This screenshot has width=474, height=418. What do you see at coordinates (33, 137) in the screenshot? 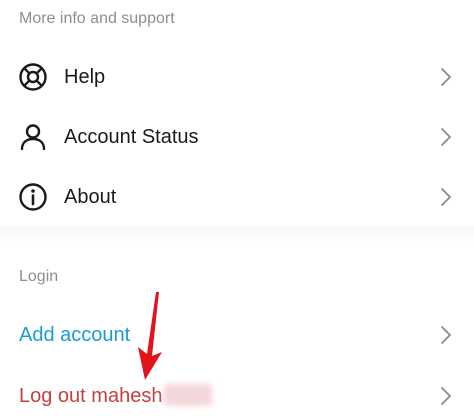
I see `person-icon` at bounding box center [33, 137].